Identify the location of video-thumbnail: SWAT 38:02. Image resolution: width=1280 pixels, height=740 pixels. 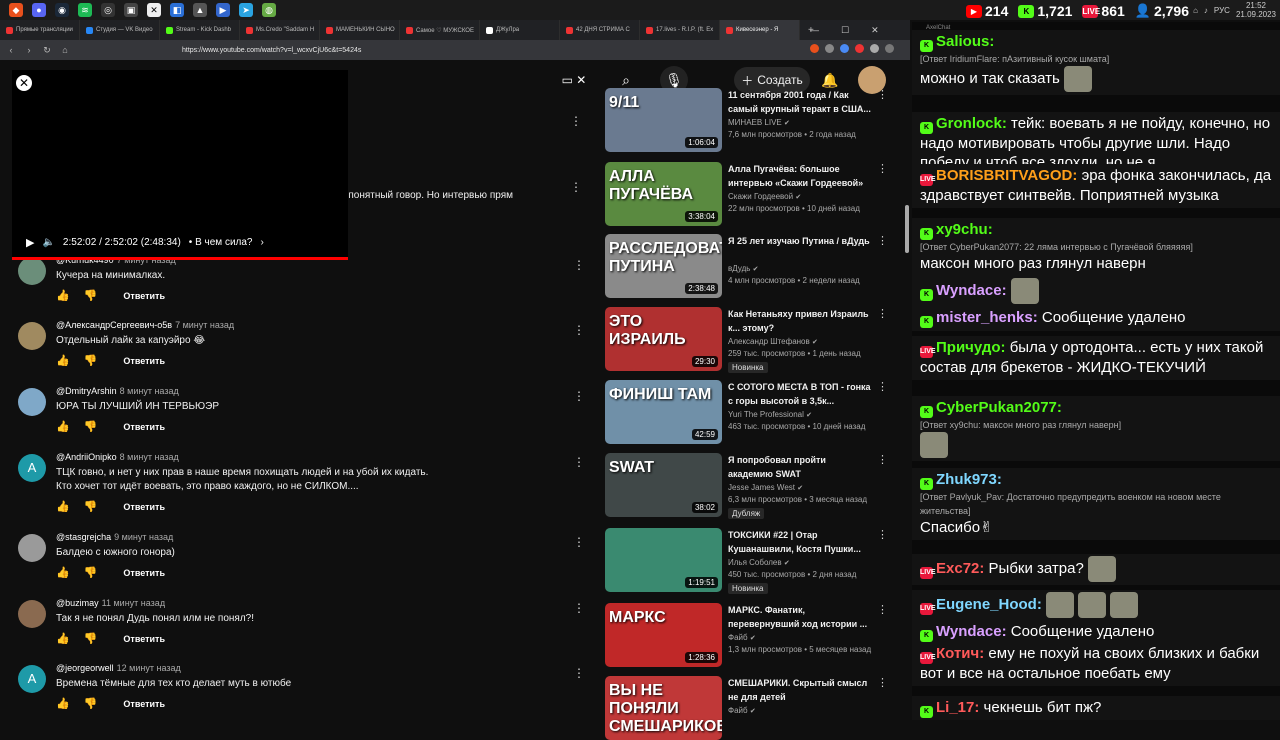
(663, 485).